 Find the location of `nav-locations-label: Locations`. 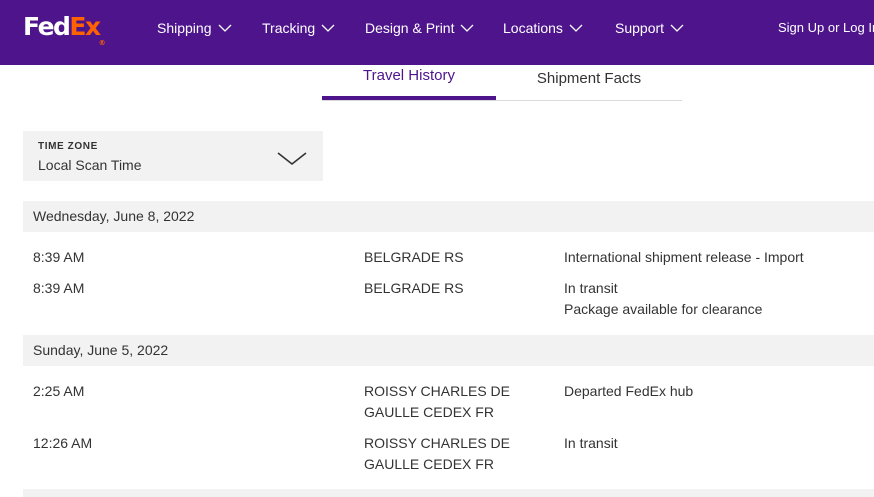

nav-locations-label: Locations is located at coordinates (533, 28).